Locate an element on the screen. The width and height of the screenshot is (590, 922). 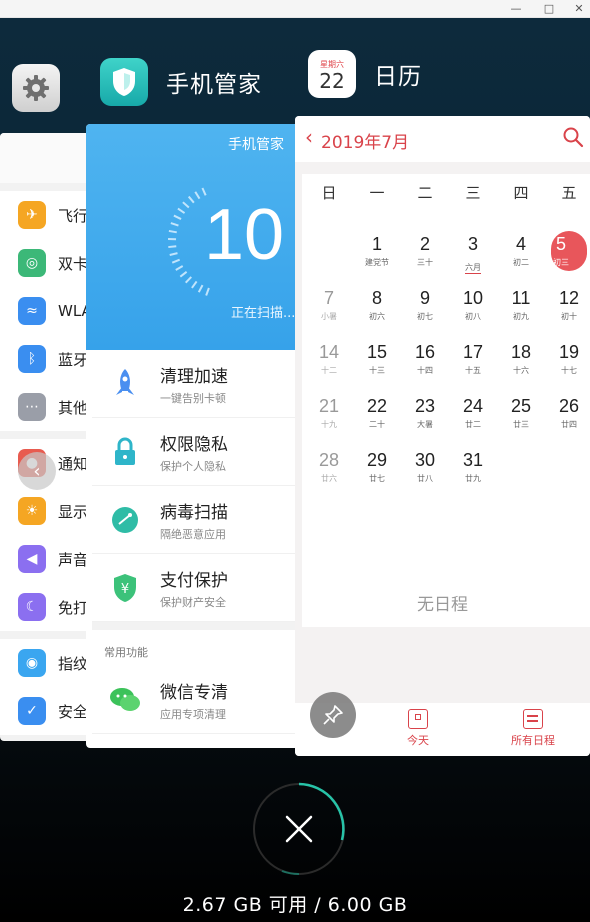
feature-item: 清理加速 一键告别卡顿 is located at coordinates (195, 384).